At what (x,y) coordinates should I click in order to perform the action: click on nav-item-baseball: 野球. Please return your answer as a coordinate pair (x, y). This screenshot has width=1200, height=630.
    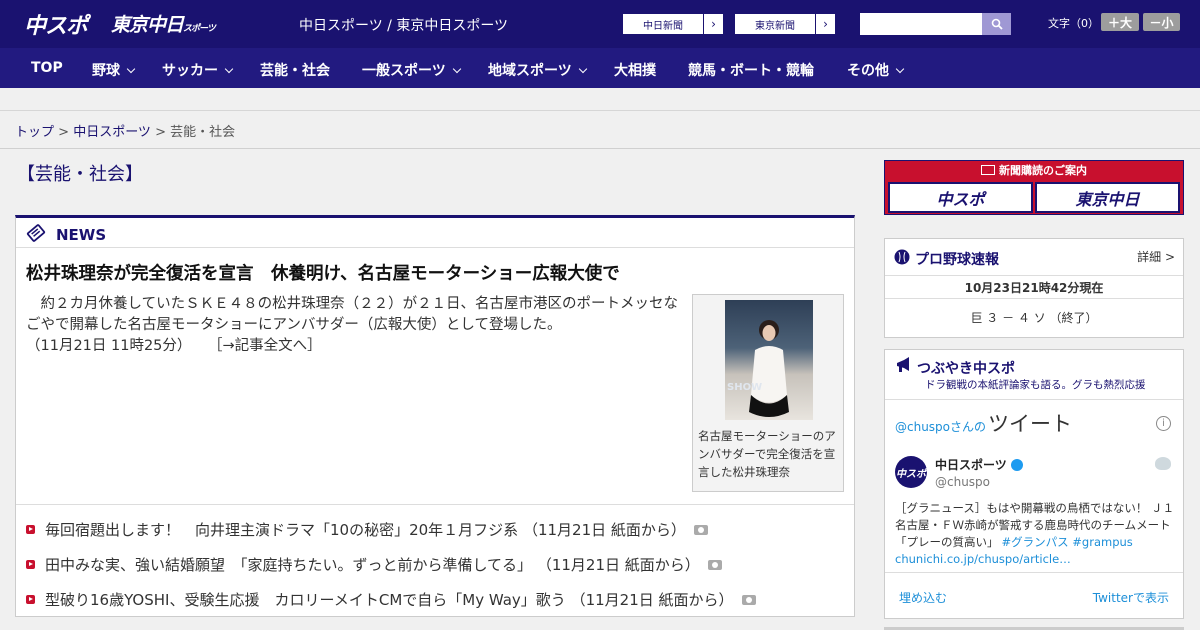
    Looking at the image, I should click on (114, 70).